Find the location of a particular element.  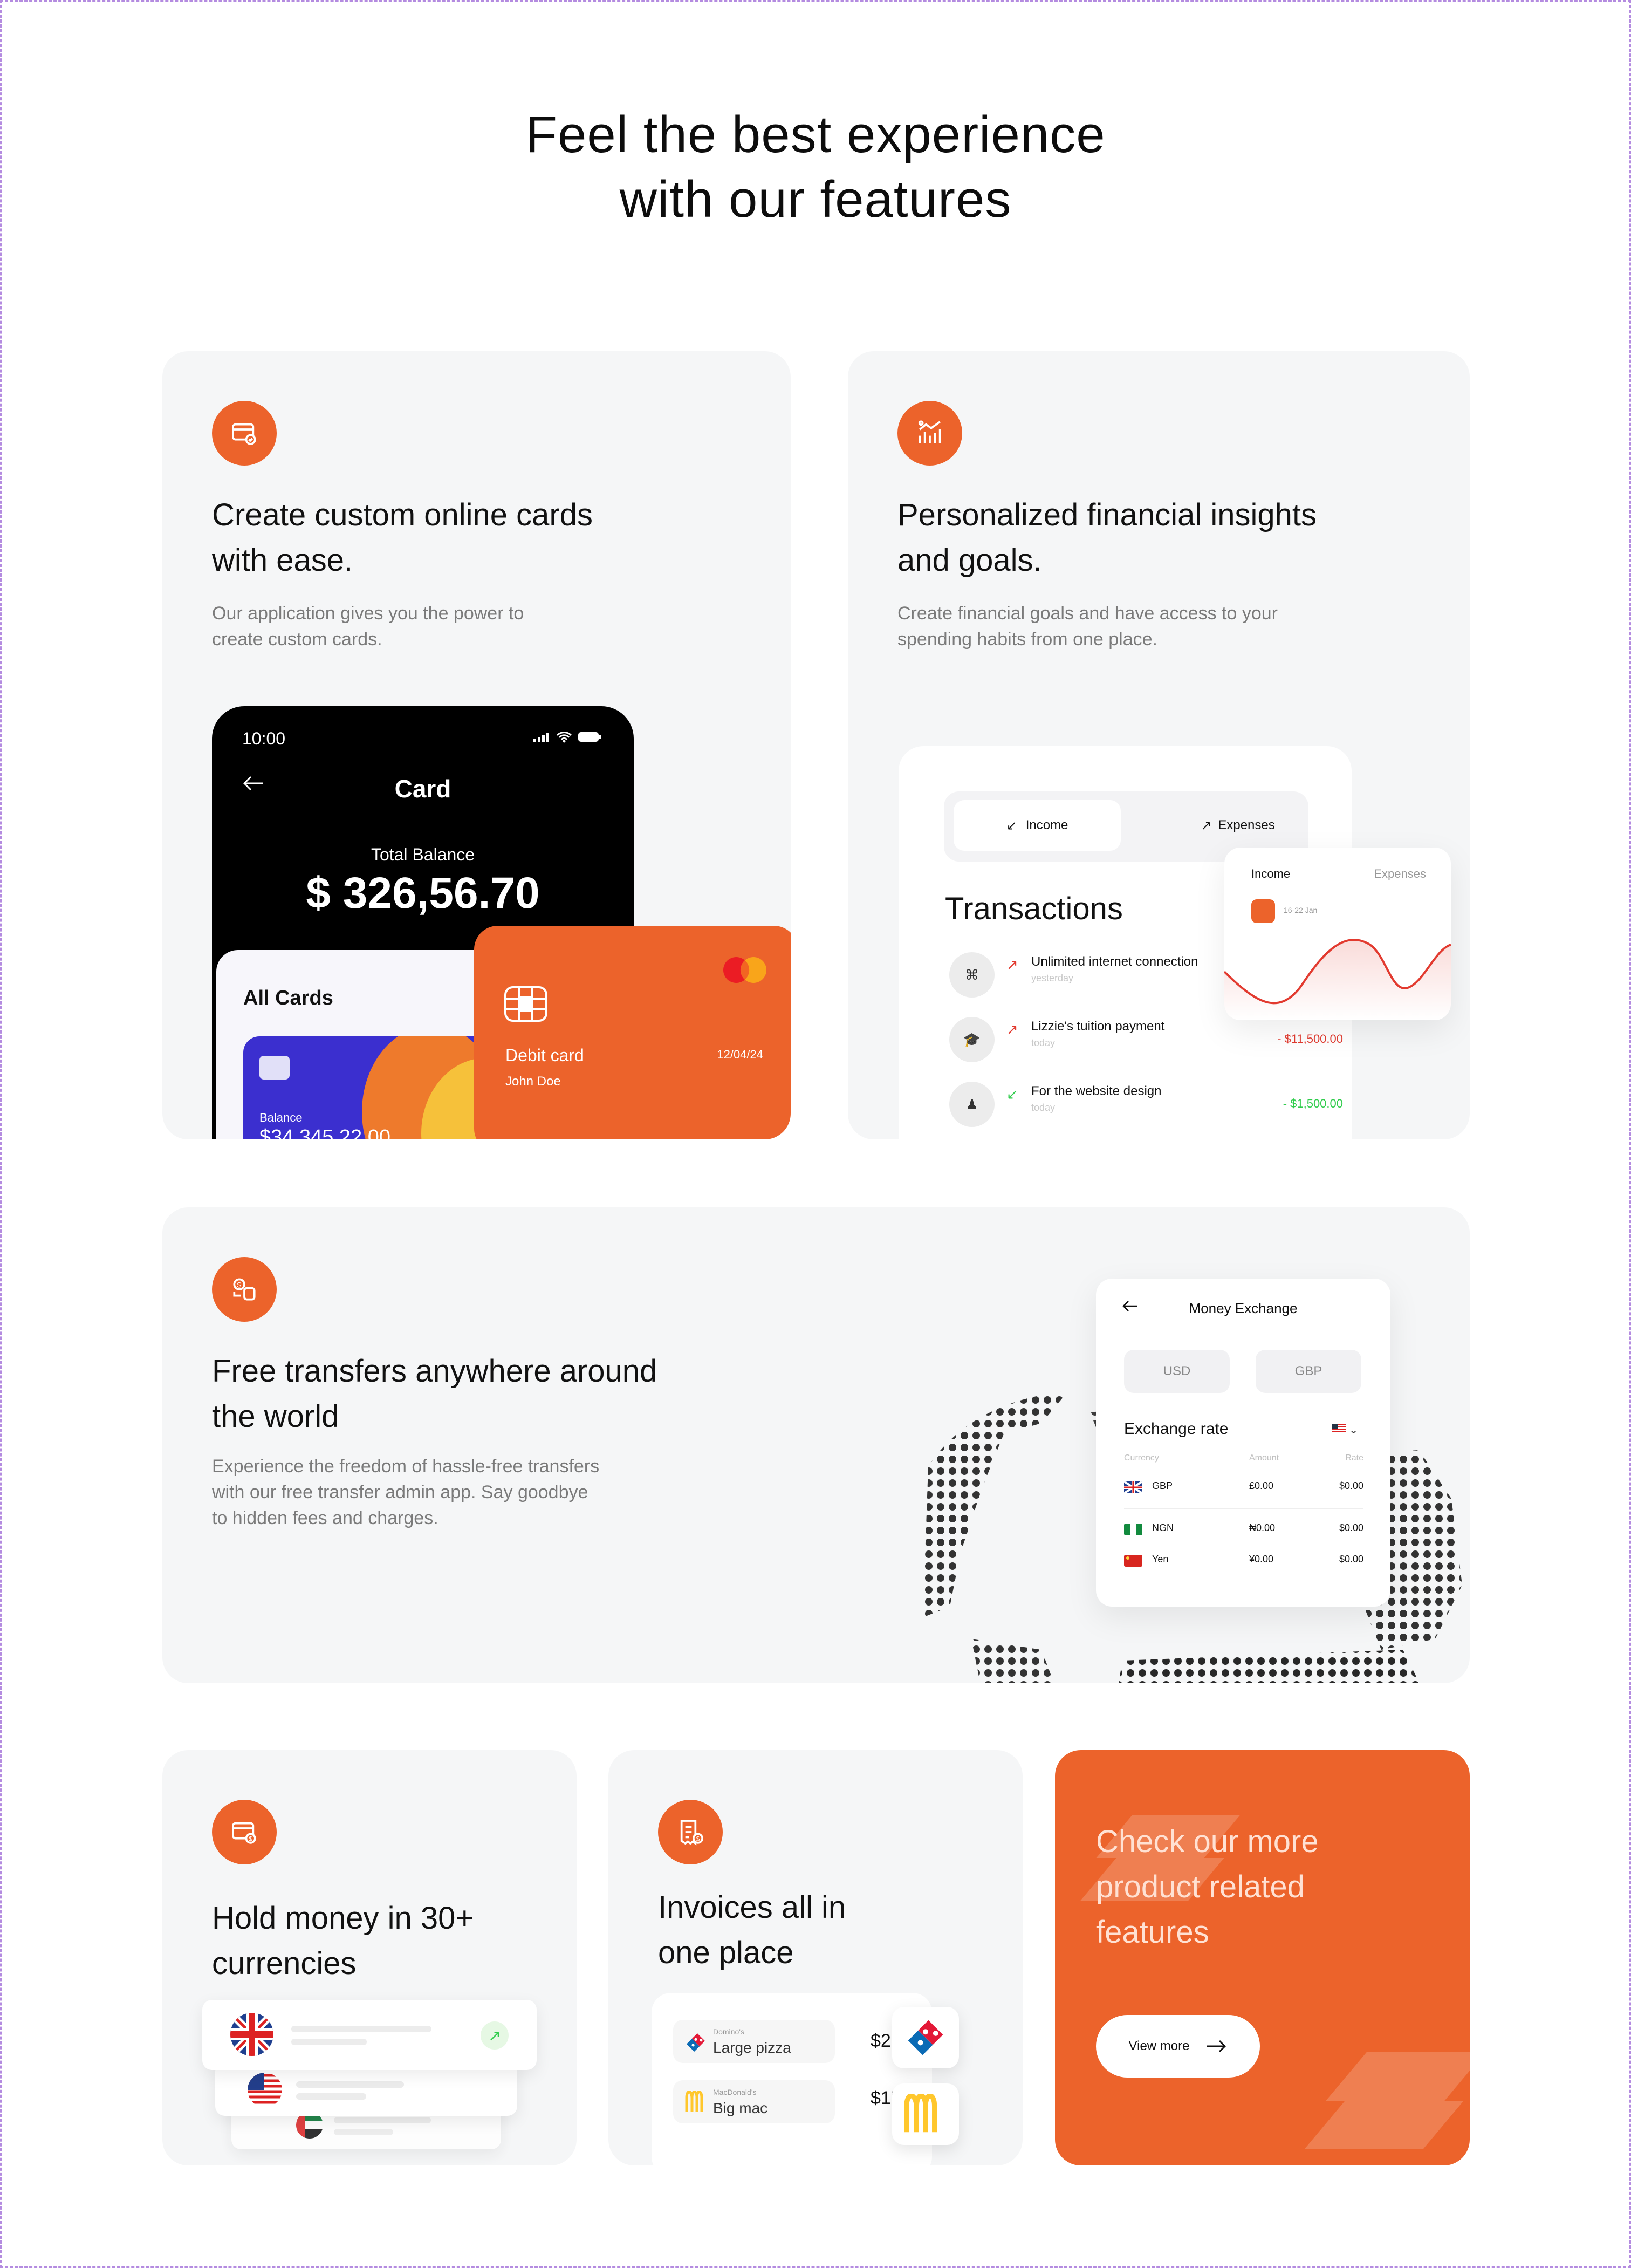

feature-title-line: Free transfers anywhere around is located at coordinates (434, 1371).